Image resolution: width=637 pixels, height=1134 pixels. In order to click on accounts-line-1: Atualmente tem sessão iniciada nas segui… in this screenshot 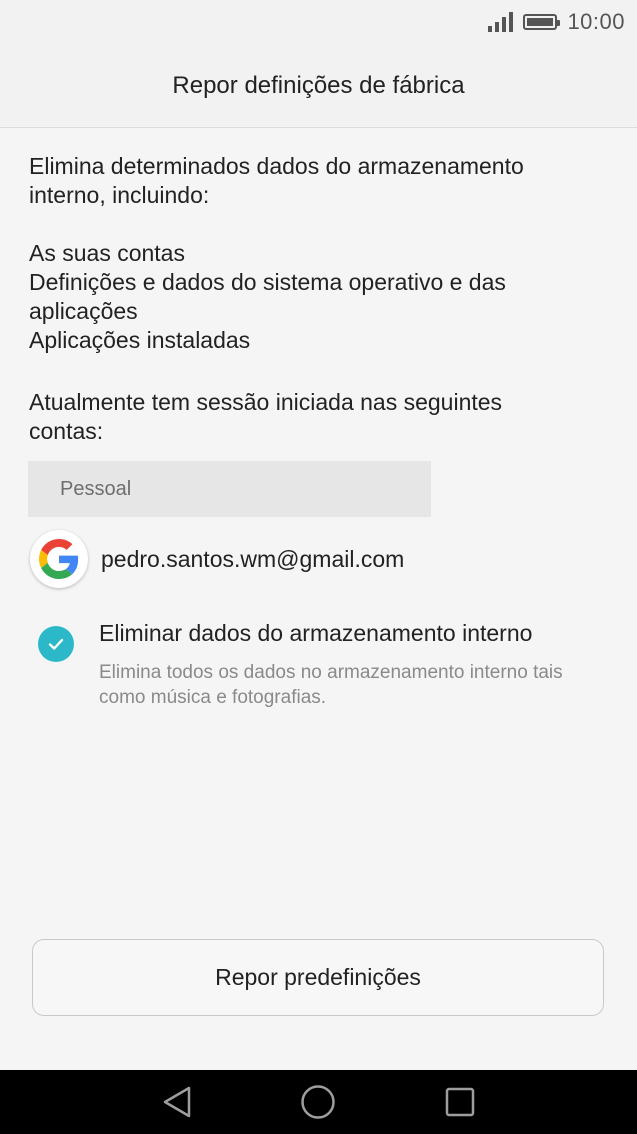, I will do `click(266, 402)`.